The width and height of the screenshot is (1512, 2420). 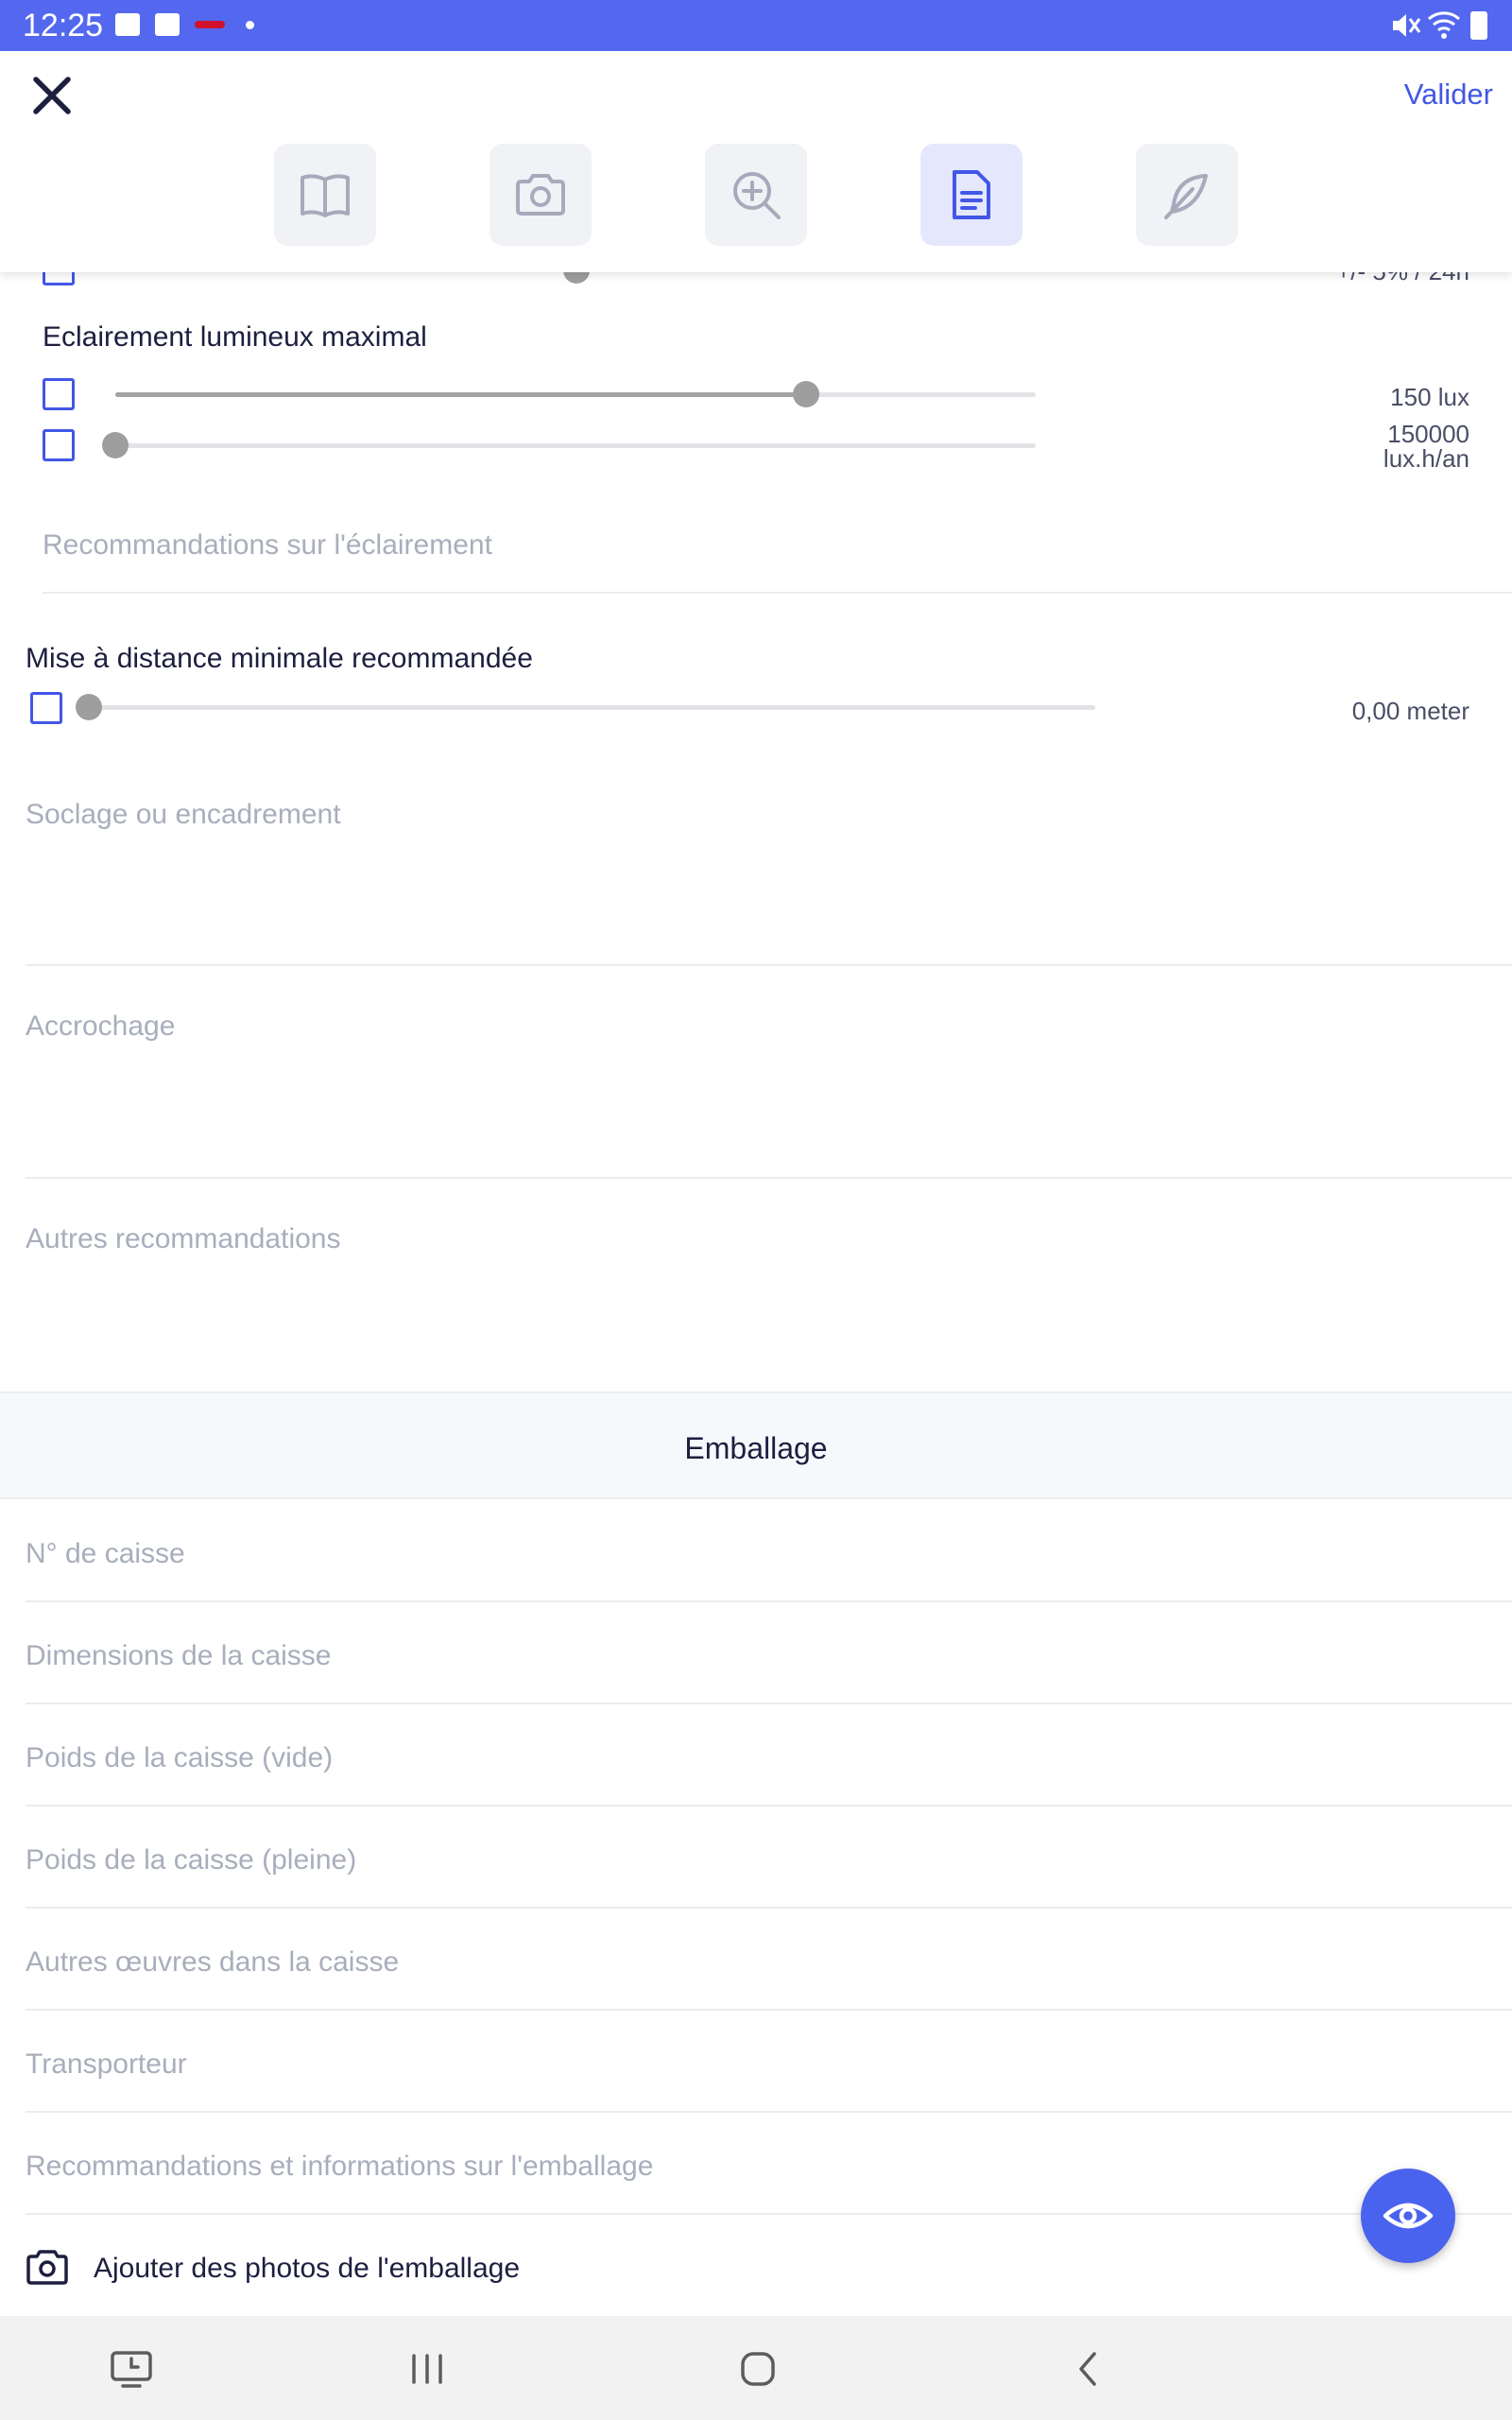 I want to click on contact-notification-icon, so click(x=167, y=24).